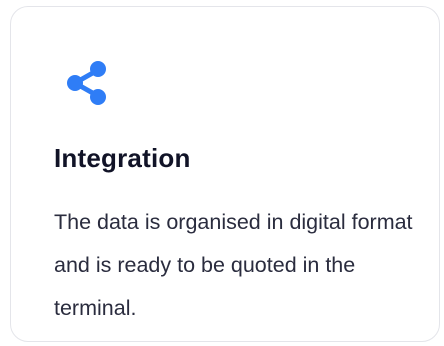  Describe the element at coordinates (122, 158) in the screenshot. I see `card-title: Integration` at that location.